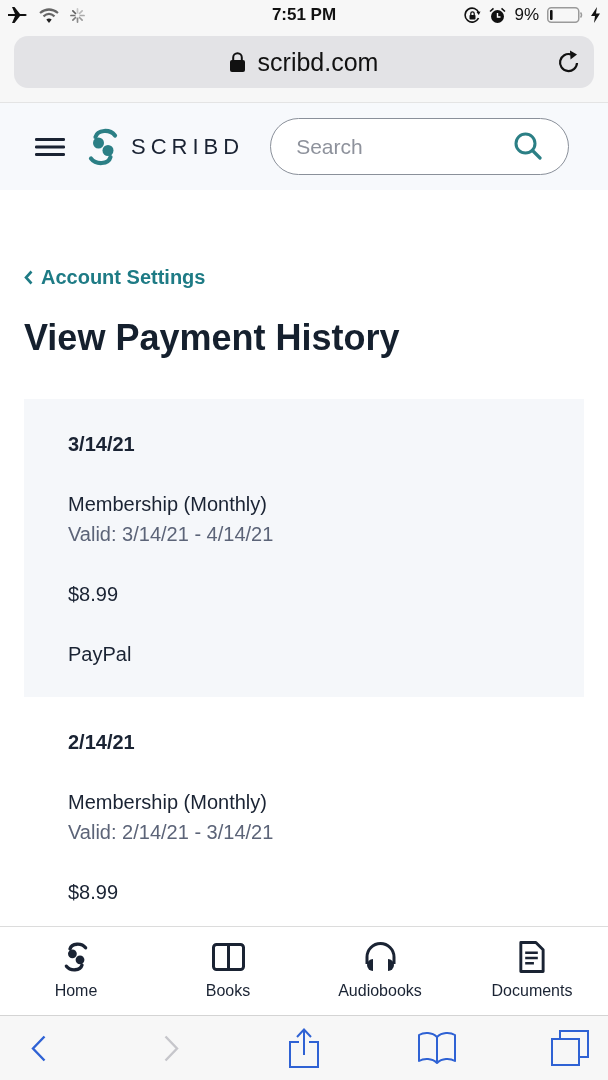  I want to click on status-time: 7:51 PM, so click(304, 15).